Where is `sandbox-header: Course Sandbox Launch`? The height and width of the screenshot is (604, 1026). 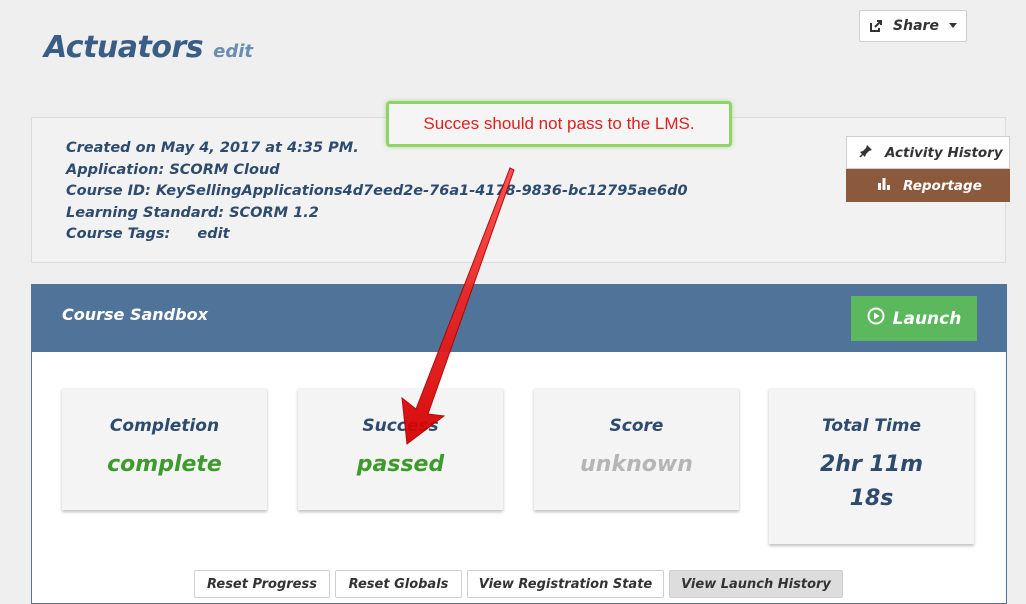 sandbox-header: Course Sandbox Launch is located at coordinates (519, 318).